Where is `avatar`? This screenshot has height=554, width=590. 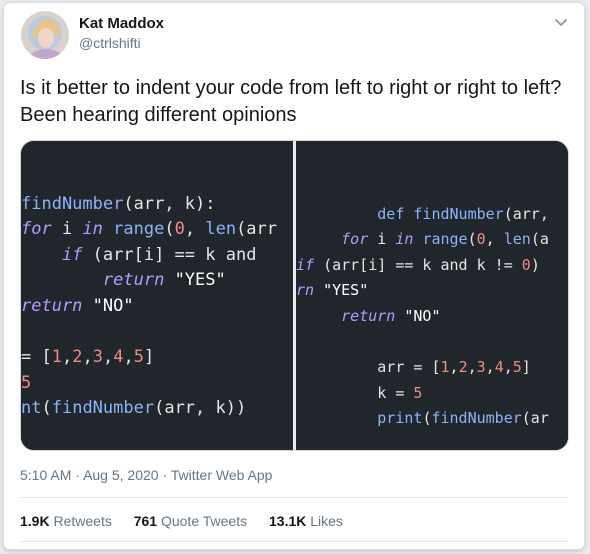
avatar is located at coordinates (45, 35).